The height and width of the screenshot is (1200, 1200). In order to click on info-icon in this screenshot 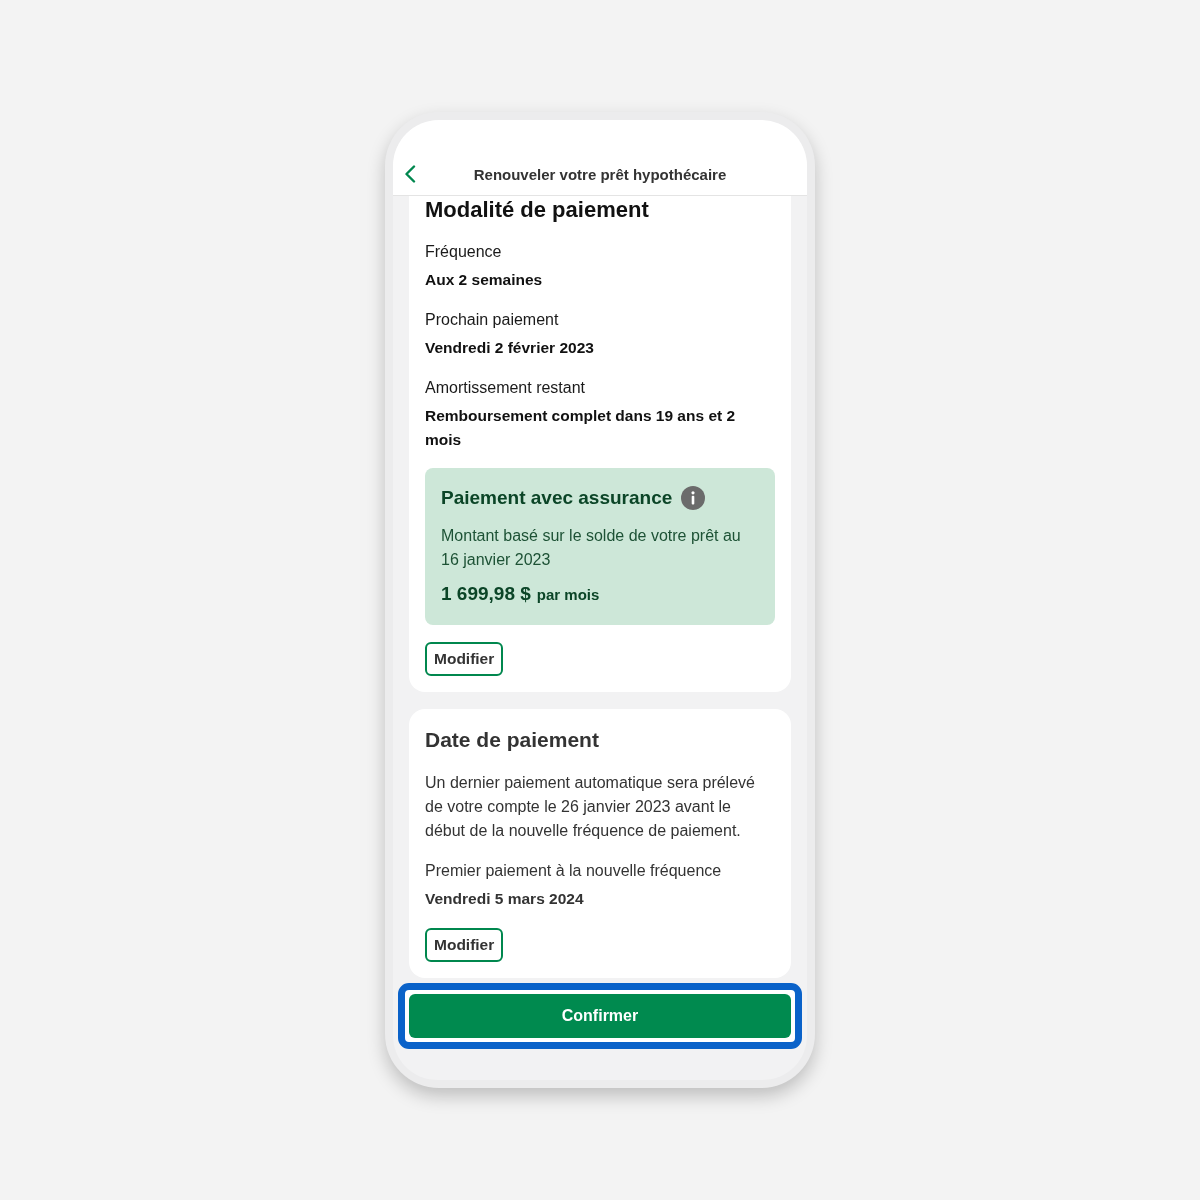, I will do `click(693, 498)`.